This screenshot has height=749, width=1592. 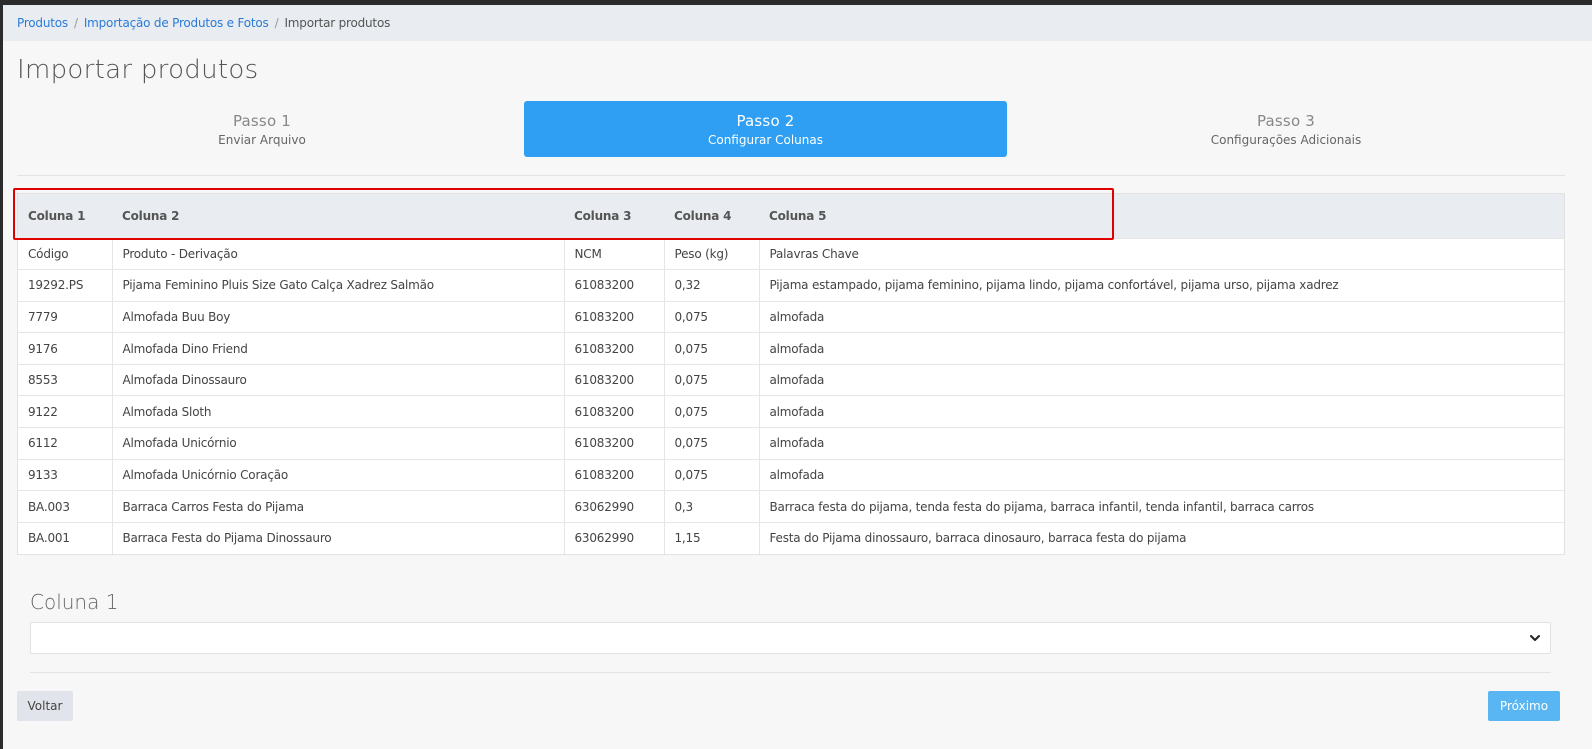 I want to click on column-mapping-select, so click(x=790, y=638).